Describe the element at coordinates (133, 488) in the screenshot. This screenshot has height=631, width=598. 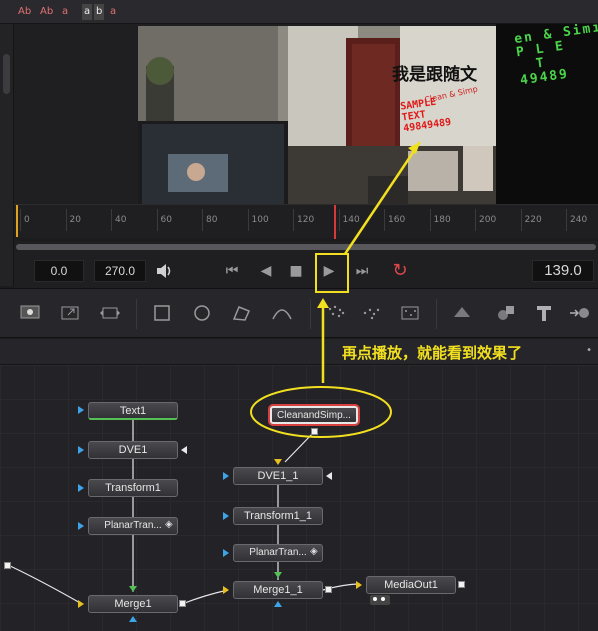
I see `node-transform1: Transform1` at that location.